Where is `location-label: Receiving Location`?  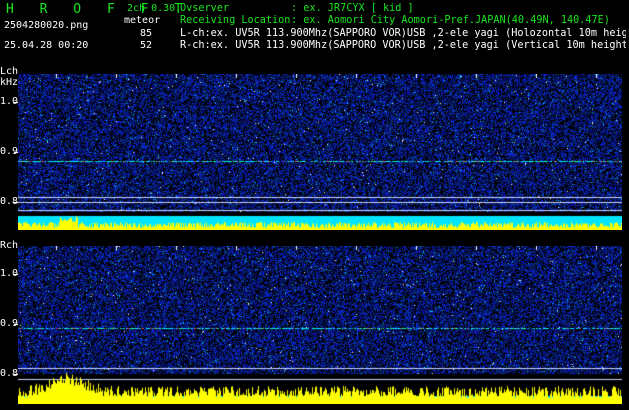 location-label: Receiving Location is located at coordinates (235, 20).